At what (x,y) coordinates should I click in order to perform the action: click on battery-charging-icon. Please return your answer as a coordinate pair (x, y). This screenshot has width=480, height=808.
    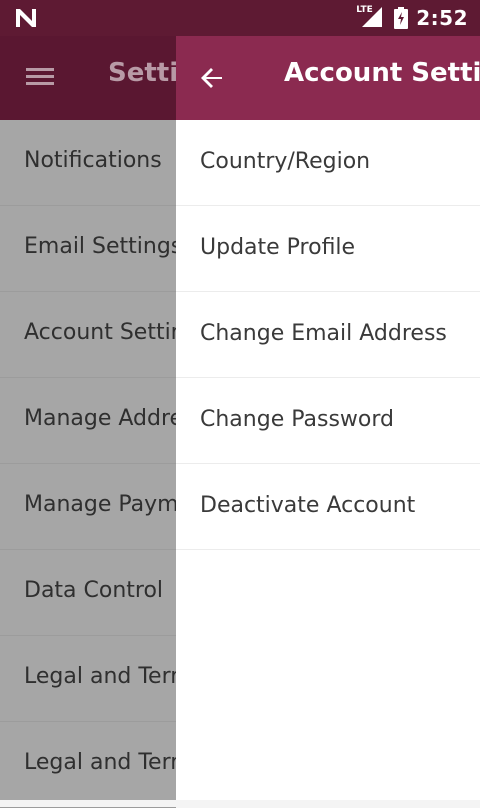
    Looking at the image, I should click on (401, 18).